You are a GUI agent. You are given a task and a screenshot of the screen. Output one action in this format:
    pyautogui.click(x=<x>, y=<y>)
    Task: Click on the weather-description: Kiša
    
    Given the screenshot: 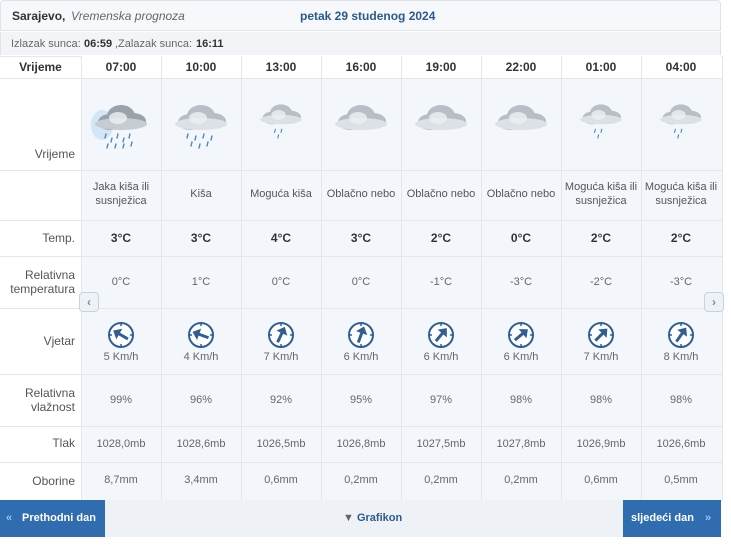 What is the action you would take?
    pyautogui.click(x=201, y=194)
    